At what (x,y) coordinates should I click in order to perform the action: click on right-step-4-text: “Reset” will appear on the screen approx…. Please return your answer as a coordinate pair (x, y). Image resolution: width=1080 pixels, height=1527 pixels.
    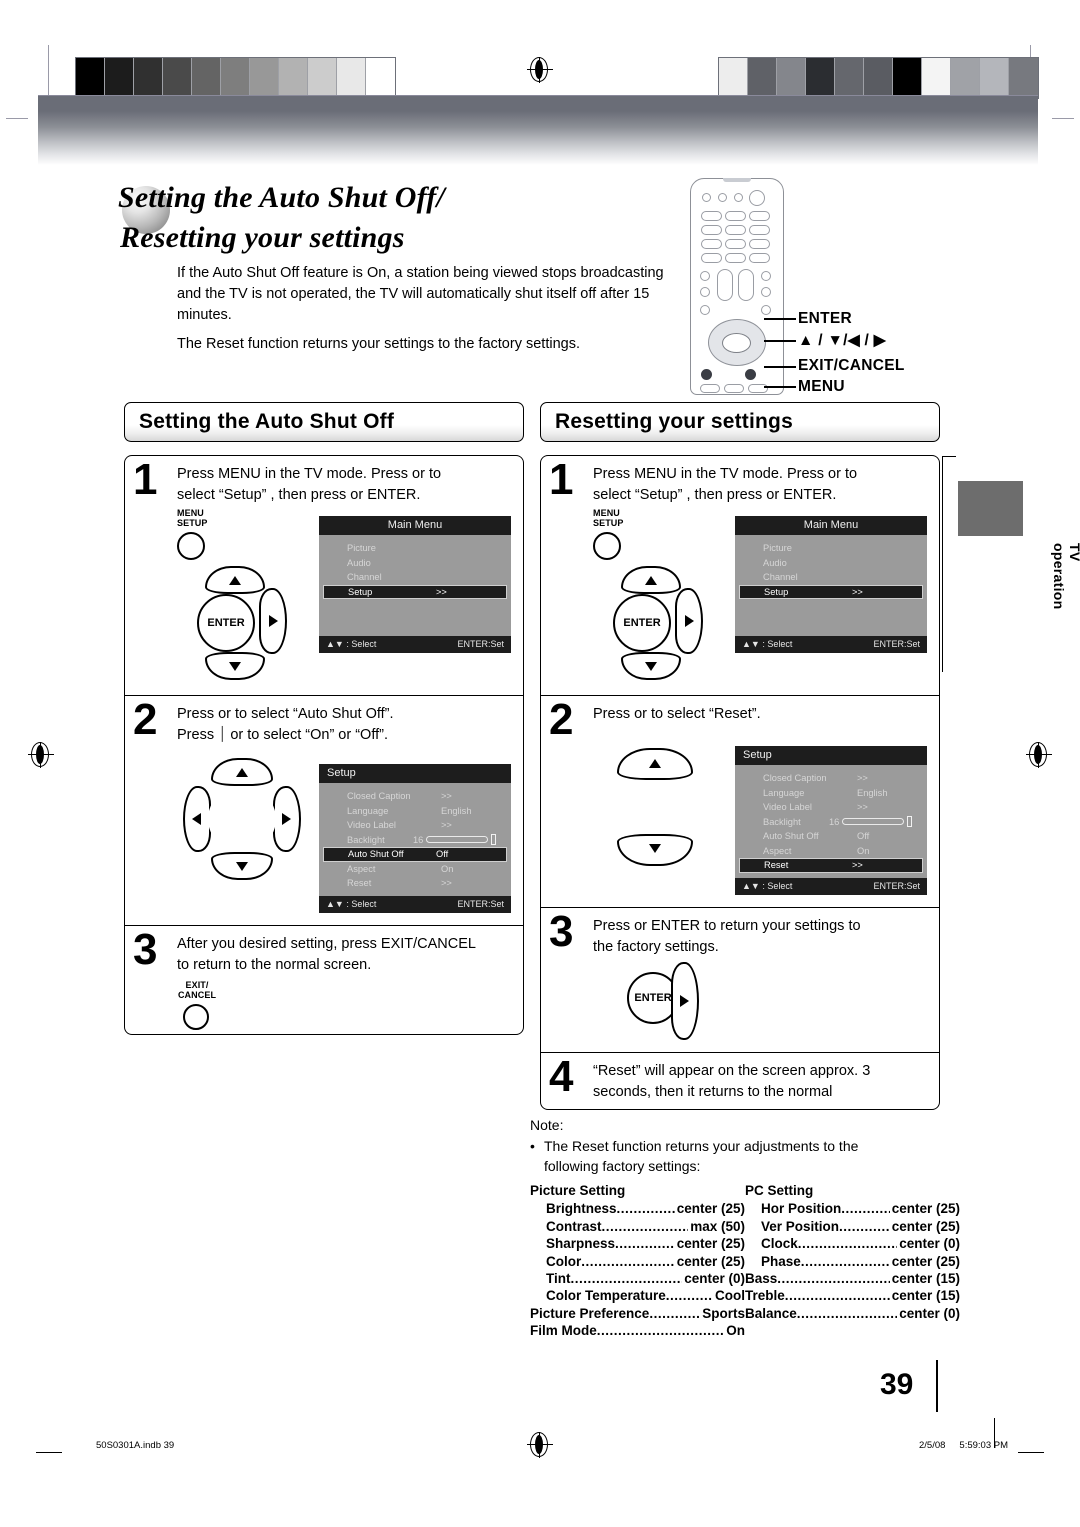
    Looking at the image, I should click on (762, 1082).